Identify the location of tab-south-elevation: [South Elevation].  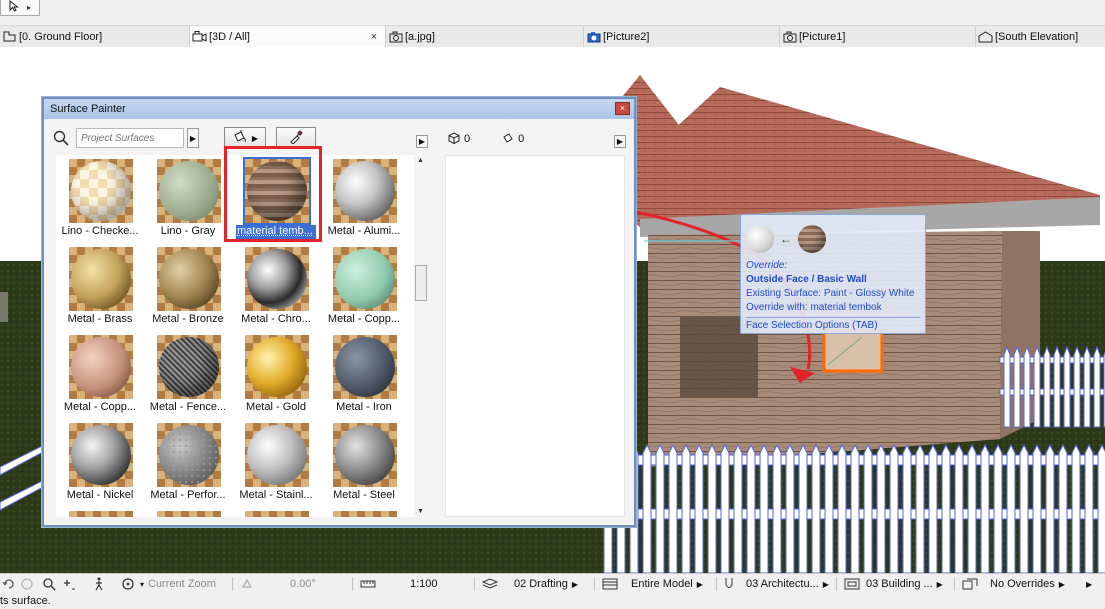
(1040, 36).